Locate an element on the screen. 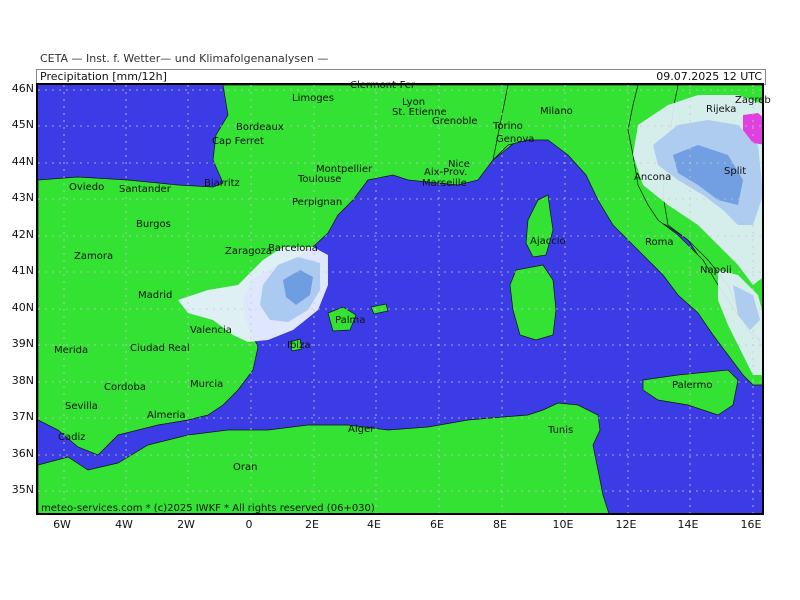 Image resolution: width=800 pixels, height=600 pixels. lat-label-44n: 44N is located at coordinates (22, 161).